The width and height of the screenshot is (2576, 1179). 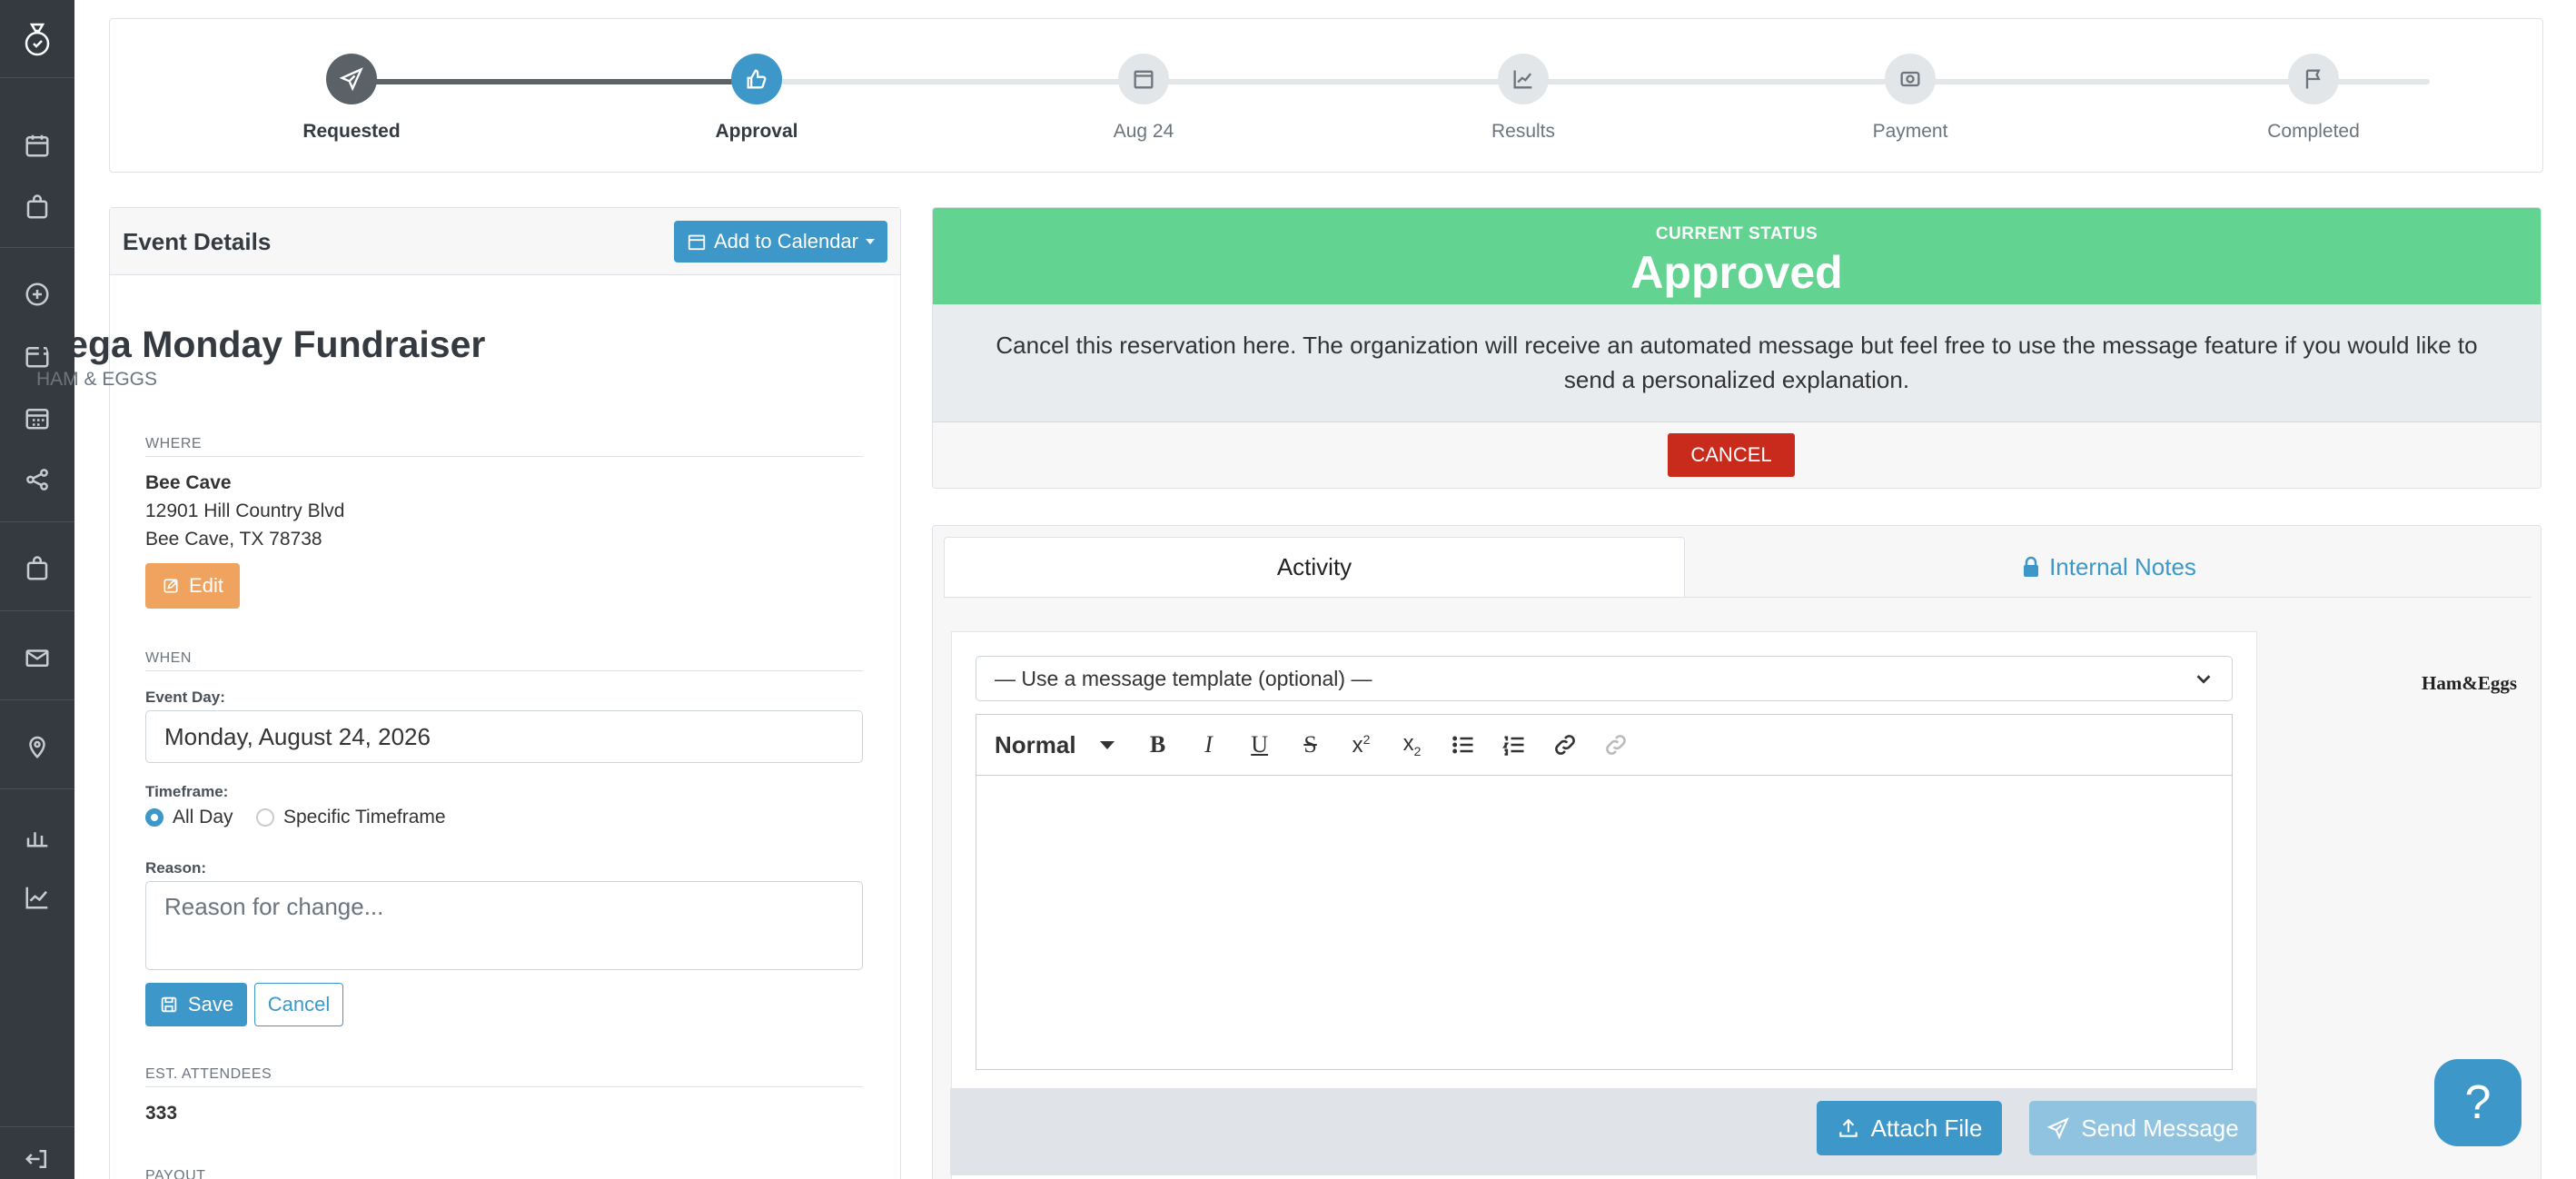 What do you see at coordinates (175, 1173) in the screenshot?
I see `payout-label: PAYOUT` at bounding box center [175, 1173].